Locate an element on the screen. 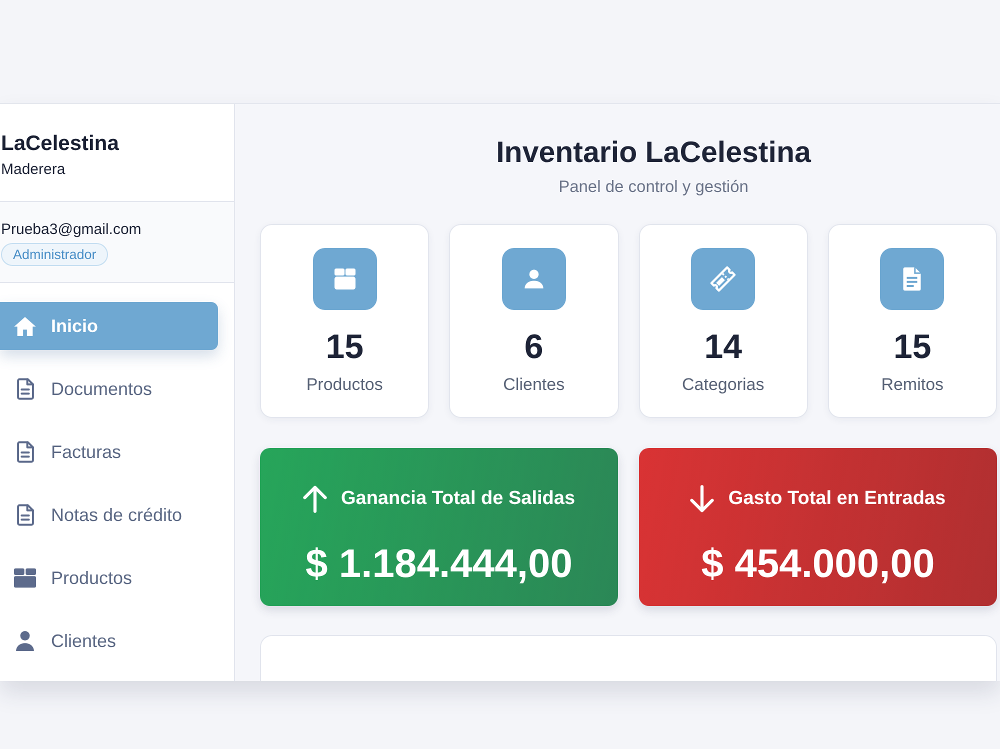  total-label: Ganancia Total de Salidas is located at coordinates (458, 499).